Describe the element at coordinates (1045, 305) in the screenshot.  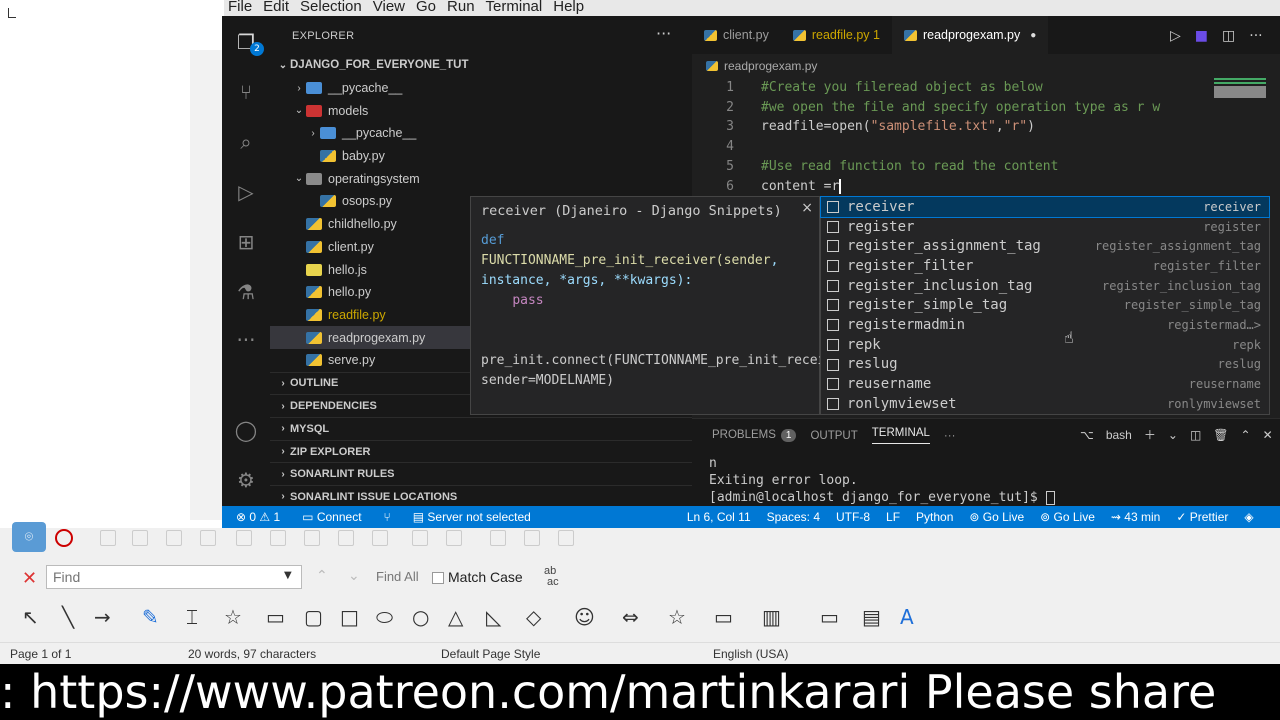
I see `suggestion-item: register_simple_tag register_simple_tag` at that location.